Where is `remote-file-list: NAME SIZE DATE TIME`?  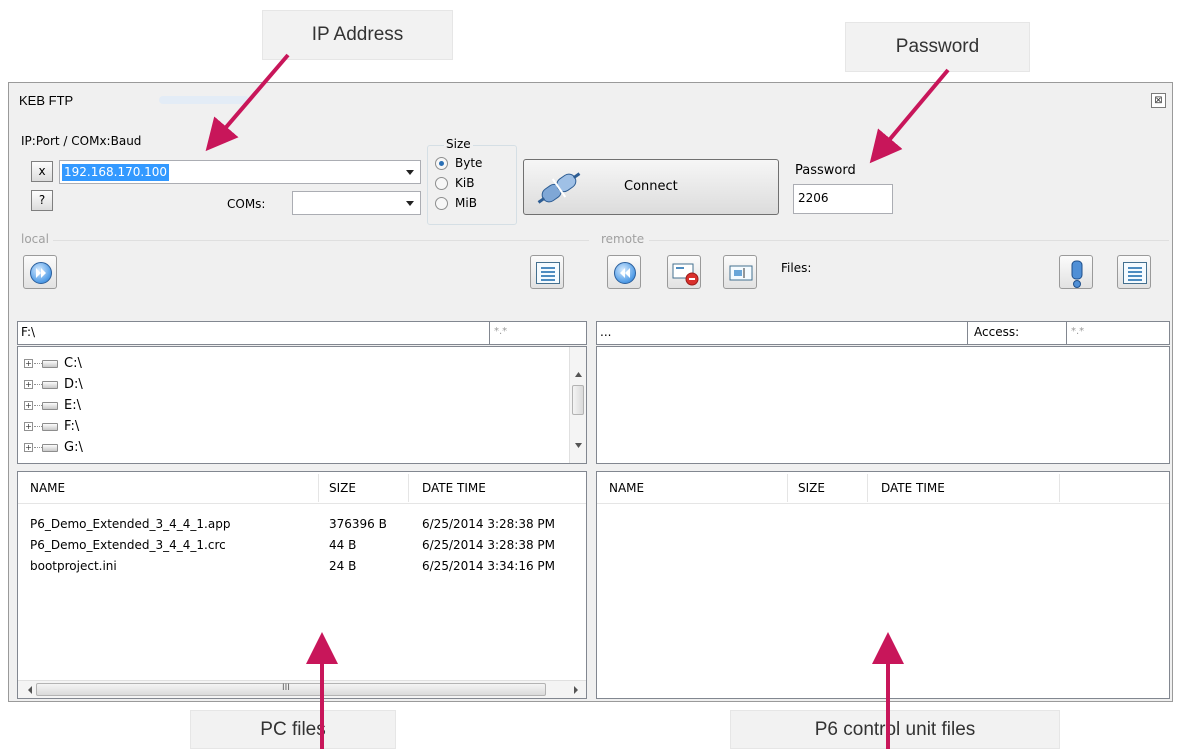 remote-file-list: NAME SIZE DATE TIME is located at coordinates (883, 585).